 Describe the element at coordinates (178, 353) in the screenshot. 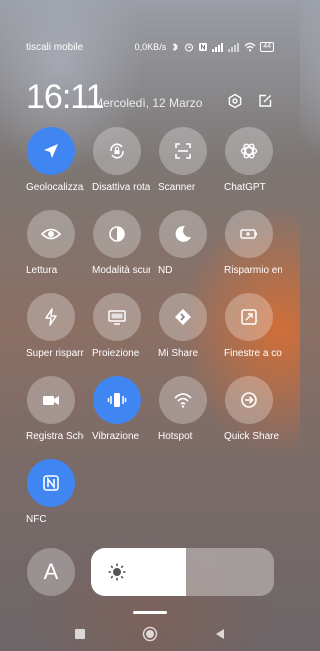

I see `tile-label: Mi Share` at that location.